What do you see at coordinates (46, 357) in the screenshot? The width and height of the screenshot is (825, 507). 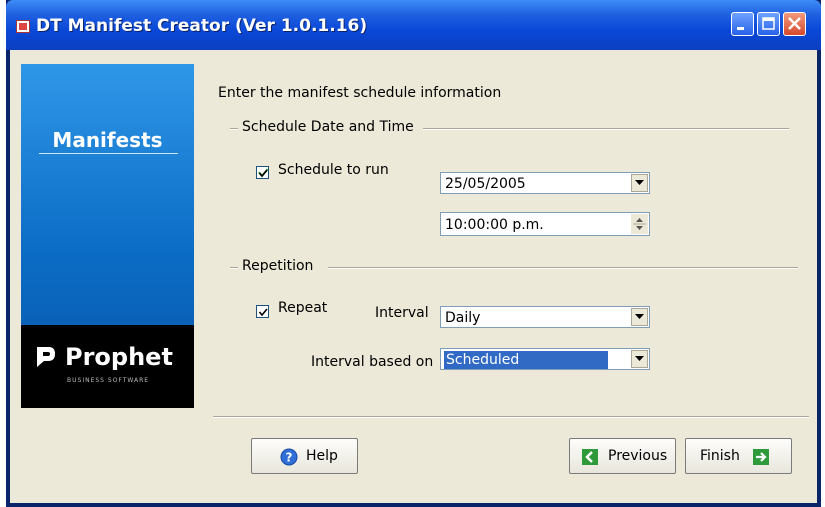 I see `prophet-logo-icon` at bounding box center [46, 357].